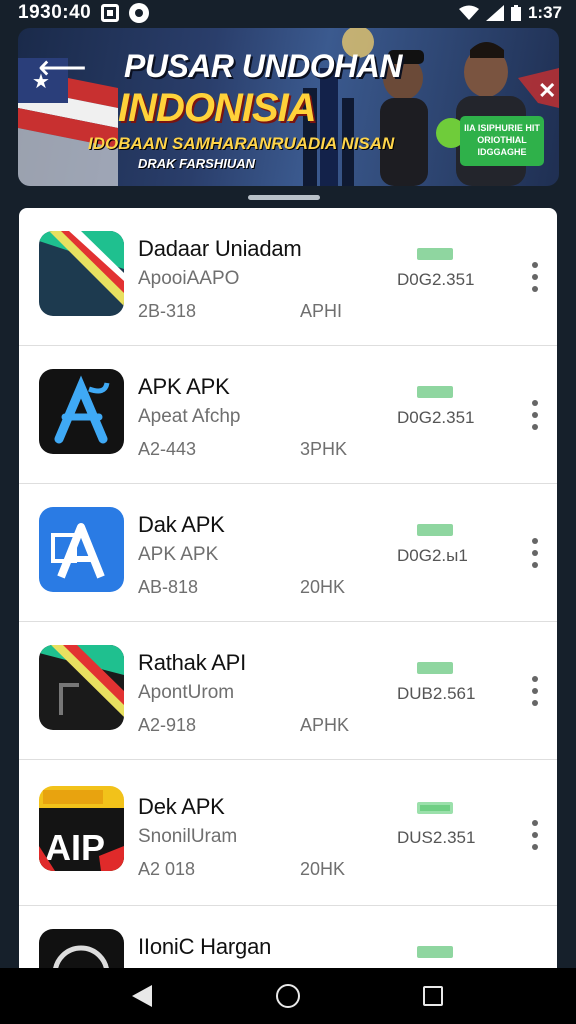  What do you see at coordinates (544, 12) in the screenshot?
I see `status-clock: 1:37` at bounding box center [544, 12].